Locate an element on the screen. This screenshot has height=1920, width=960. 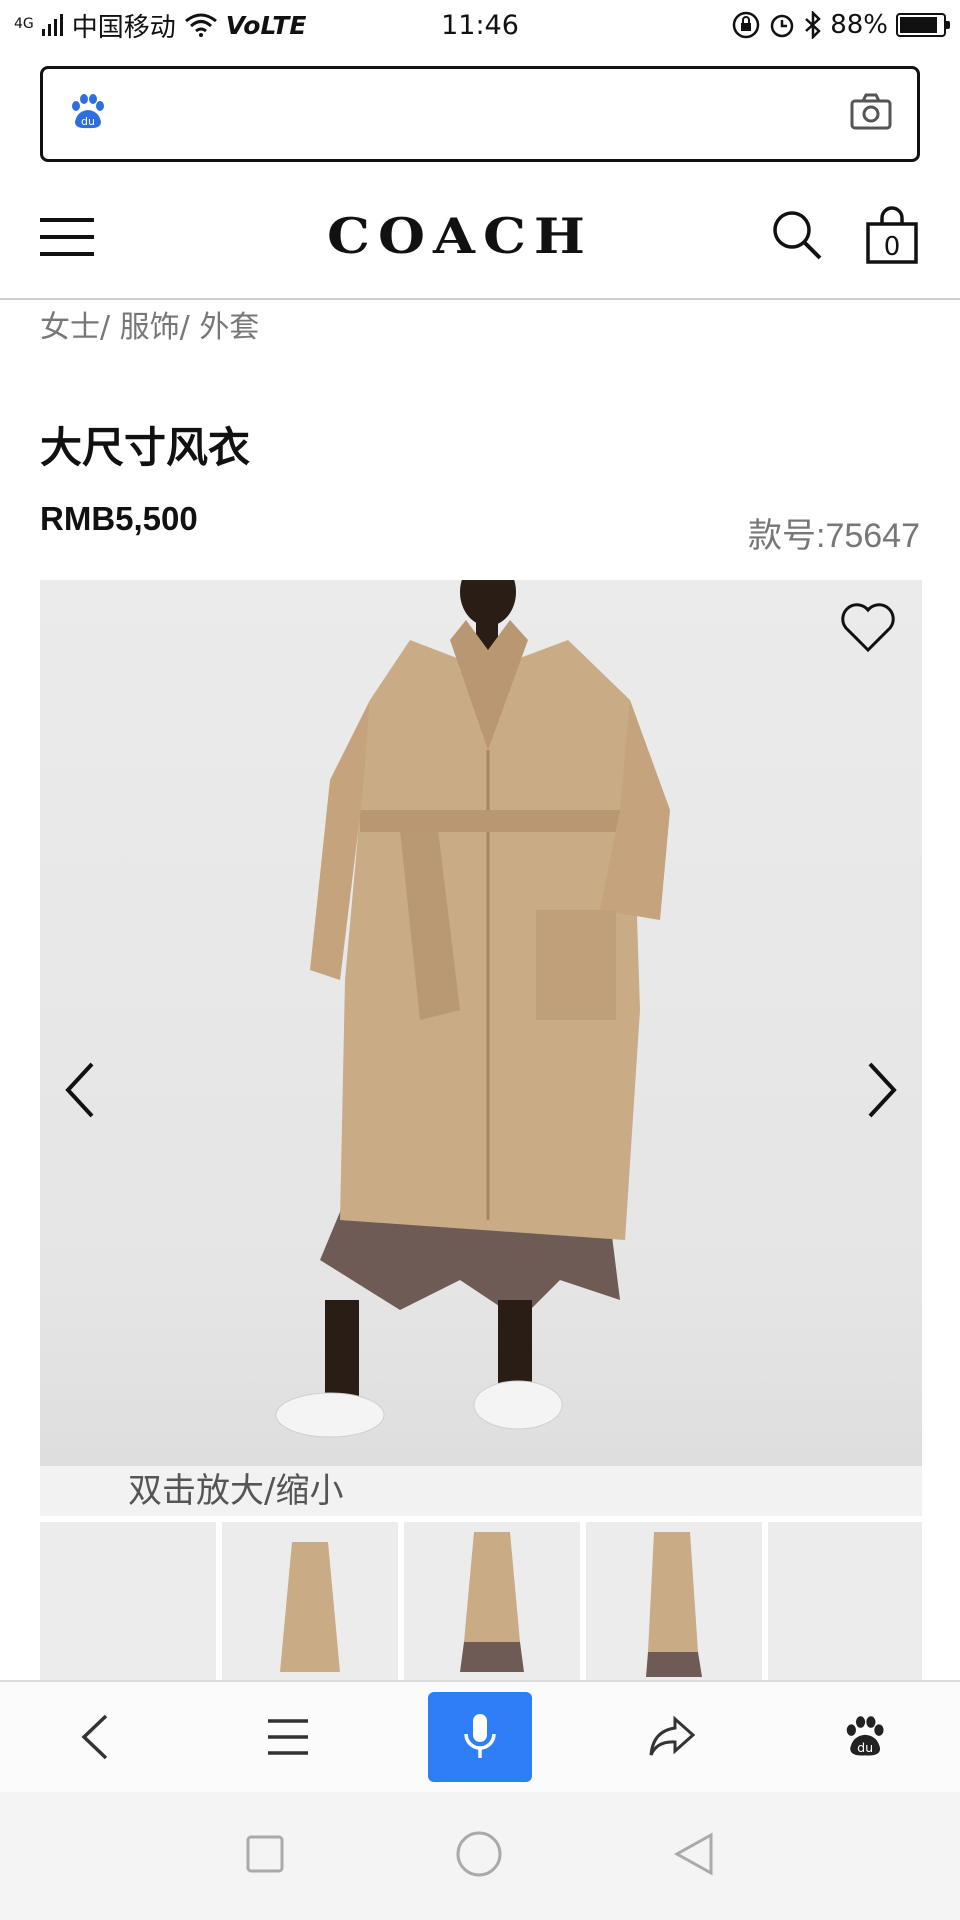
lock-rotation-icon is located at coordinates (746, 25).